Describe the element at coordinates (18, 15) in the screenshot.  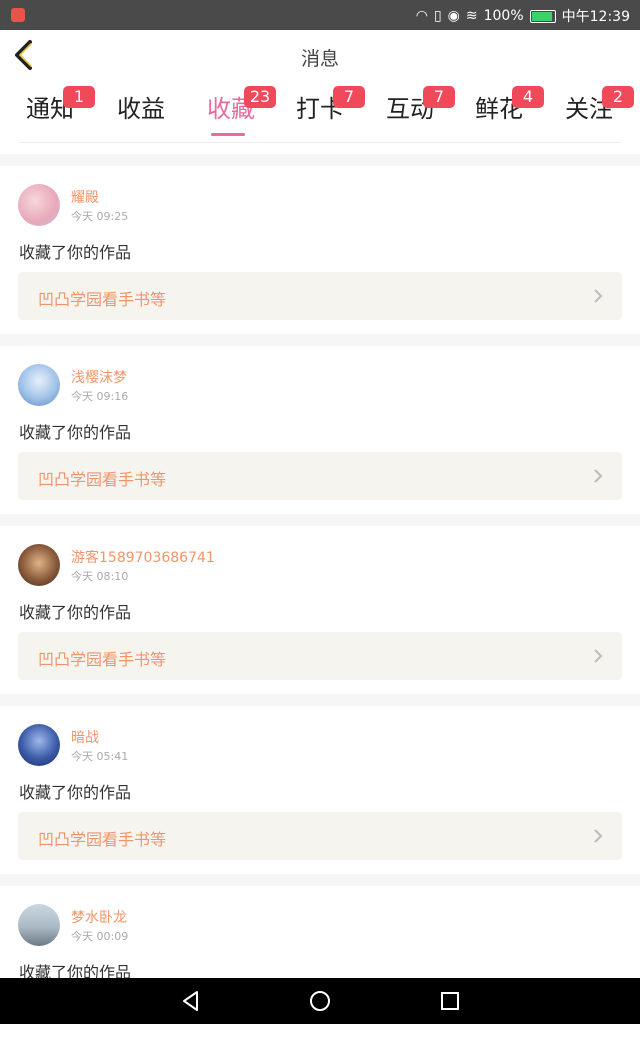
I see `app-notification-icon` at that location.